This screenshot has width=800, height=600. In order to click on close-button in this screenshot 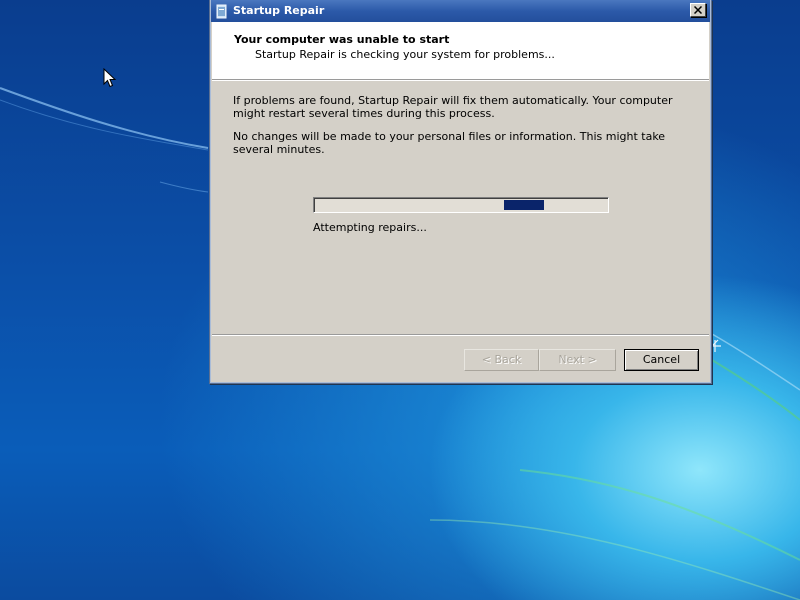, I will do `click(698, 10)`.